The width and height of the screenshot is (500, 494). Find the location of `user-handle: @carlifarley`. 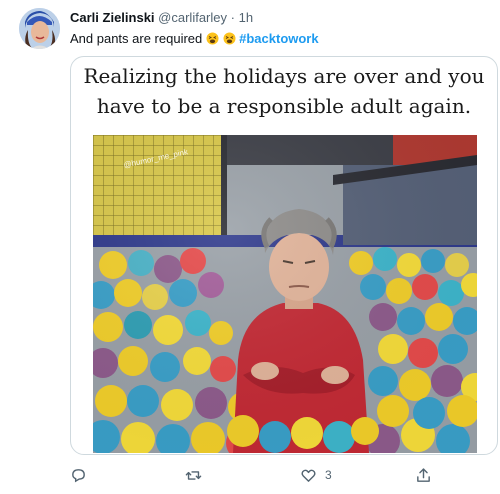

user-handle: @carlifarley is located at coordinates (192, 17).